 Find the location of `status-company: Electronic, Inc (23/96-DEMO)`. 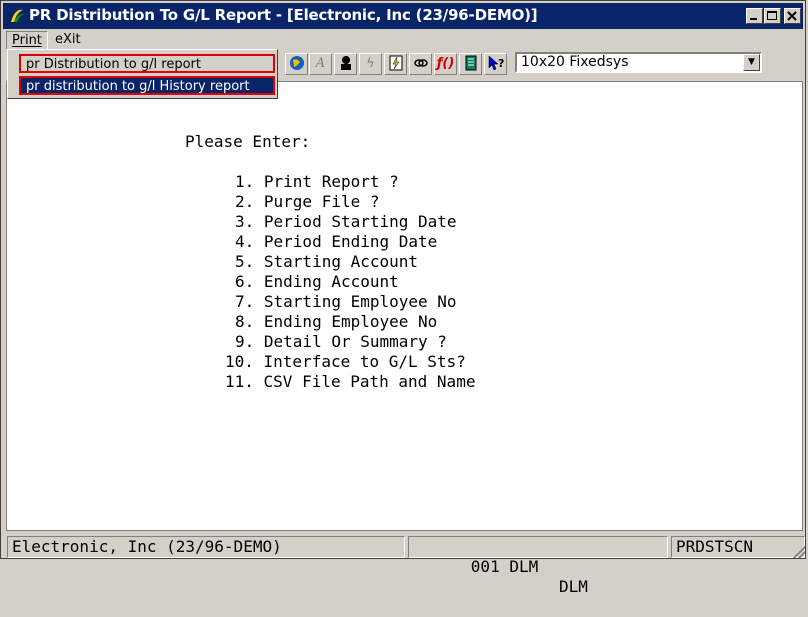

status-company: Electronic, Inc (23/96-DEMO) is located at coordinates (206, 547).